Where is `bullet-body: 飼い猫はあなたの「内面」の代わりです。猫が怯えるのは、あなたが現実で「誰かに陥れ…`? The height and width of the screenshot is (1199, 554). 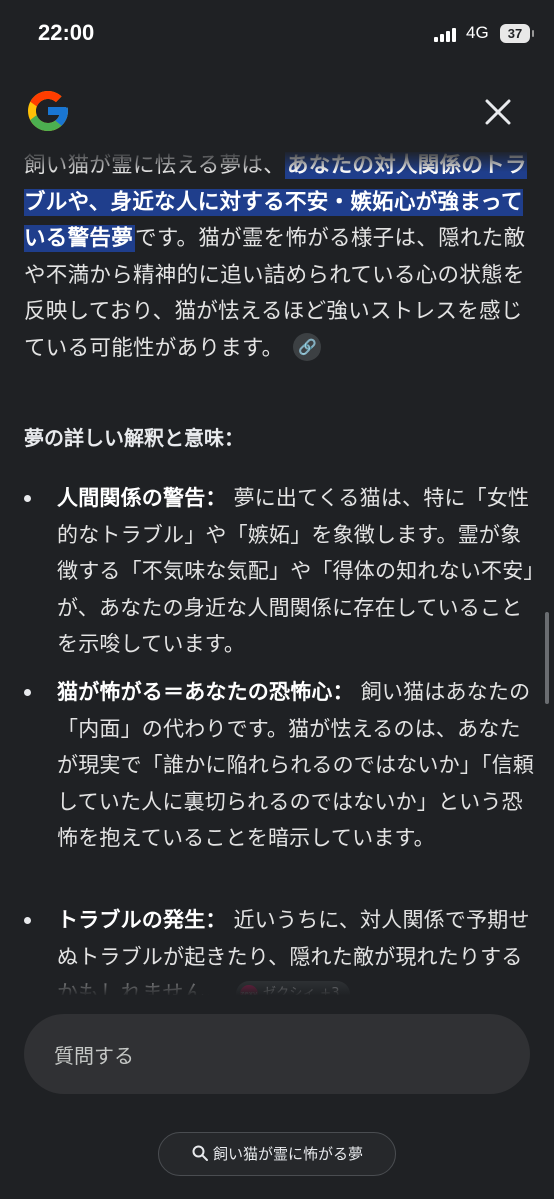
bullet-body: 飼い猫はあなたの「内面」の代わりです。猫が怯えるのは、あなたが現実で「誰かに陥れ… is located at coordinates (296, 765).